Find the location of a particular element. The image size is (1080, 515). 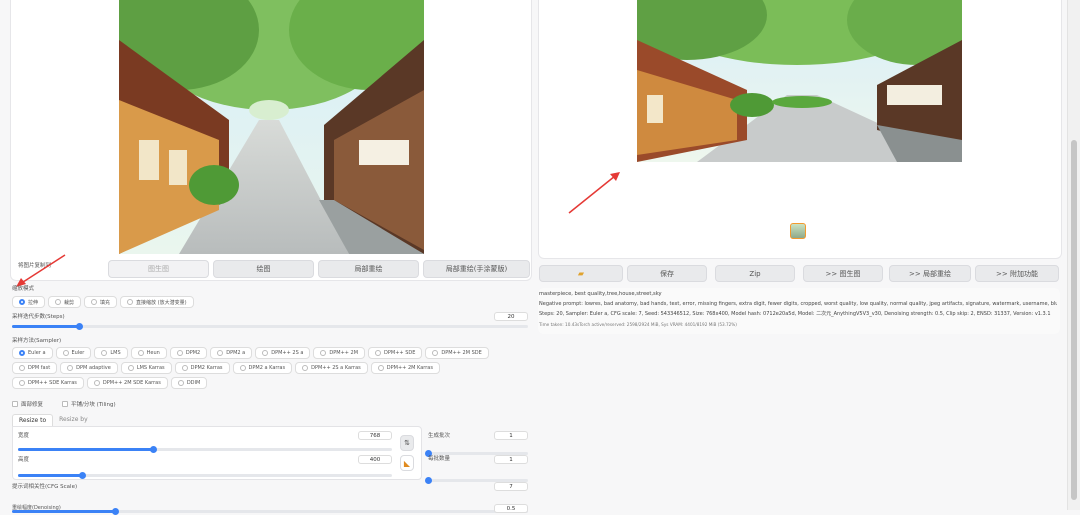

cfg-input: 7 is located at coordinates (511, 486).